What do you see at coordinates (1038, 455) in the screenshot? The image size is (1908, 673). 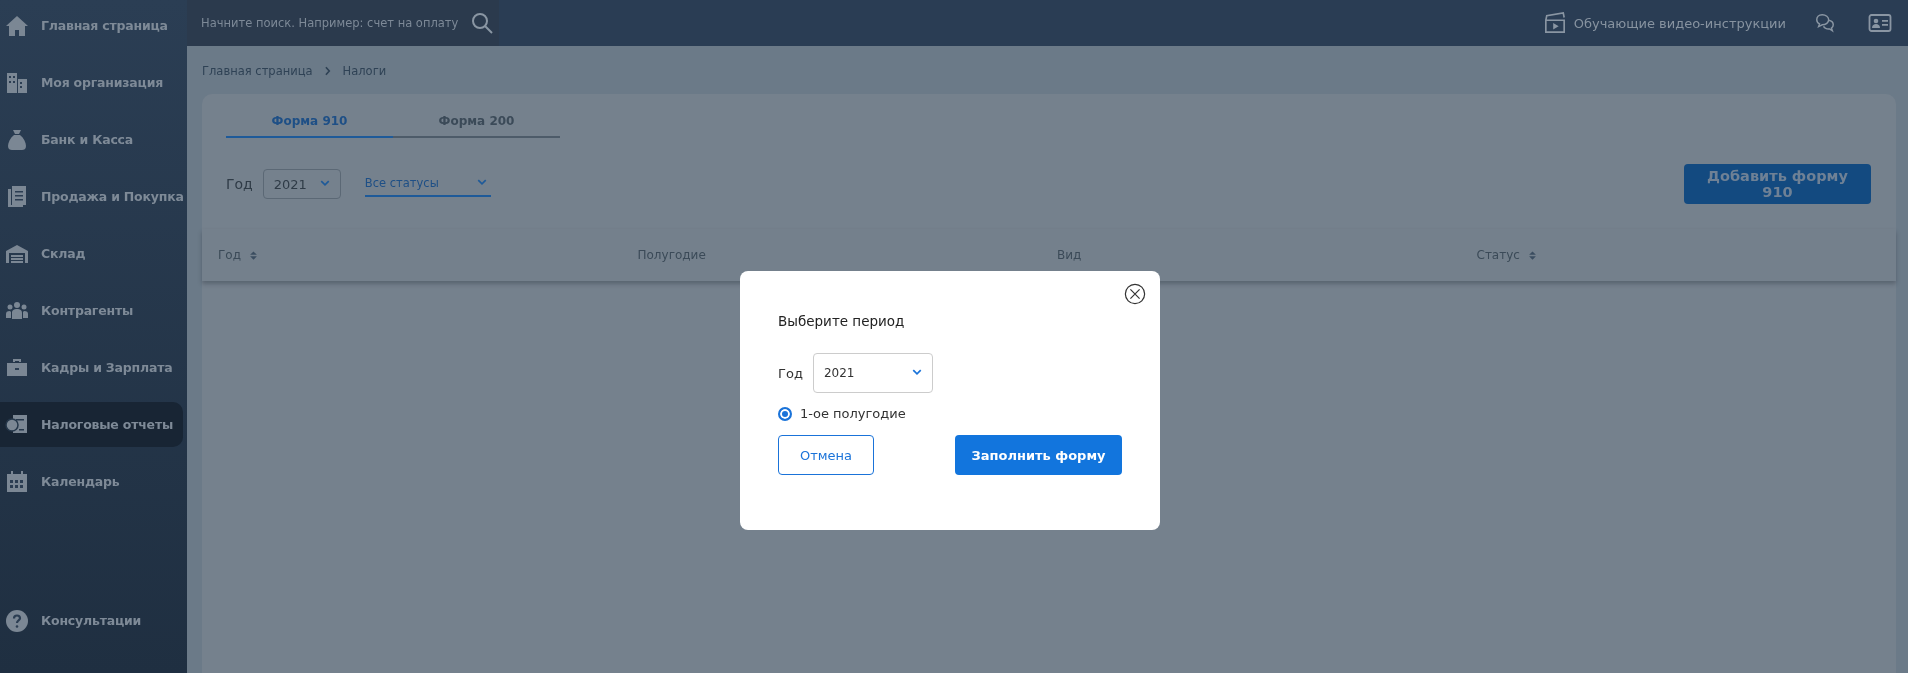 I see `fill-form-button: Заполнить форму` at bounding box center [1038, 455].